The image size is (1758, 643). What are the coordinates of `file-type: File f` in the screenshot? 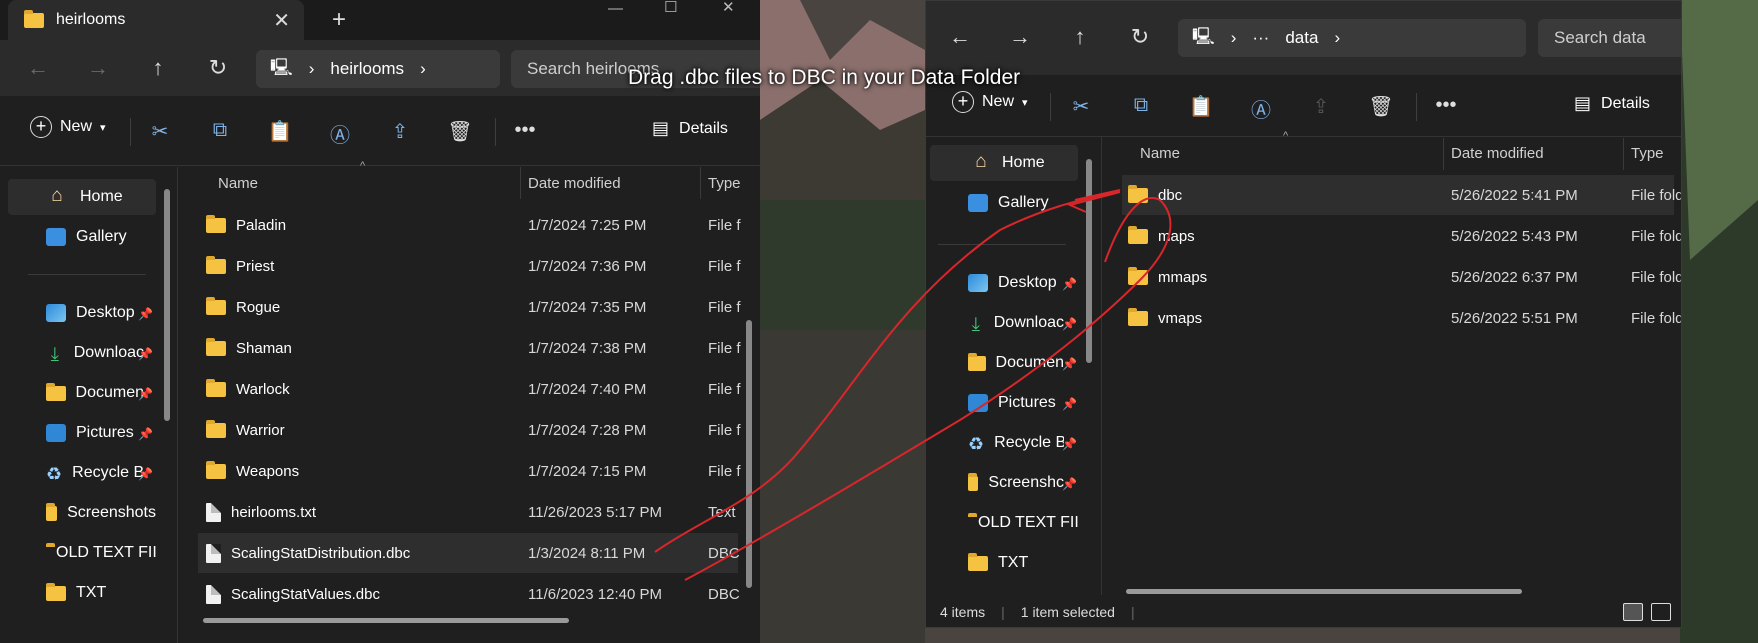 It's located at (724, 348).